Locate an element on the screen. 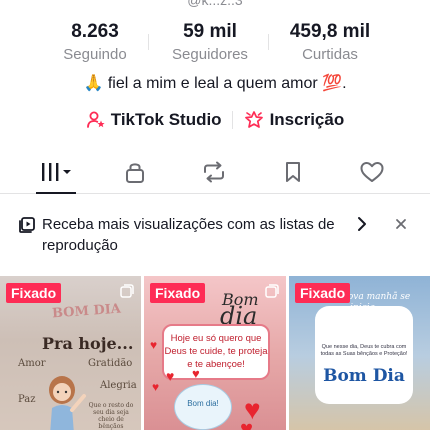  message-card-title: Bom Dia is located at coordinates (364, 376).